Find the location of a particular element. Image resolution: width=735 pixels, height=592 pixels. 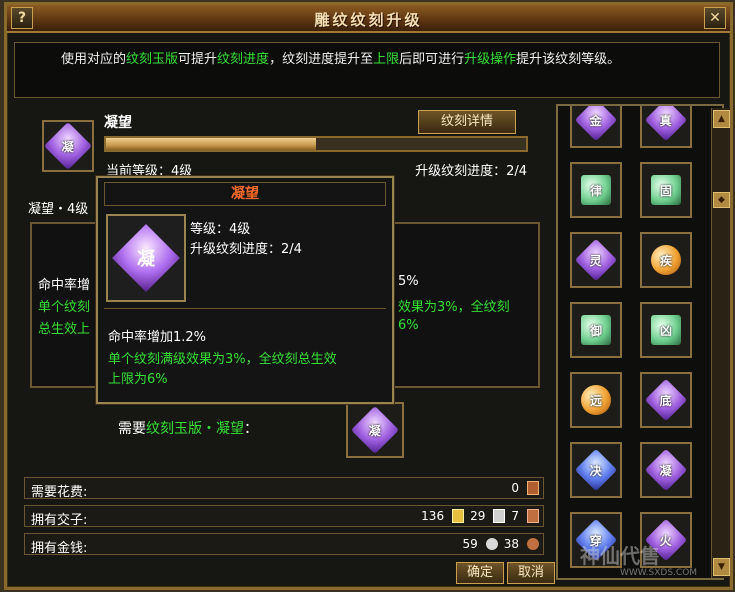

desc-text-2: 纹刻玉版 is located at coordinates (152, 59).